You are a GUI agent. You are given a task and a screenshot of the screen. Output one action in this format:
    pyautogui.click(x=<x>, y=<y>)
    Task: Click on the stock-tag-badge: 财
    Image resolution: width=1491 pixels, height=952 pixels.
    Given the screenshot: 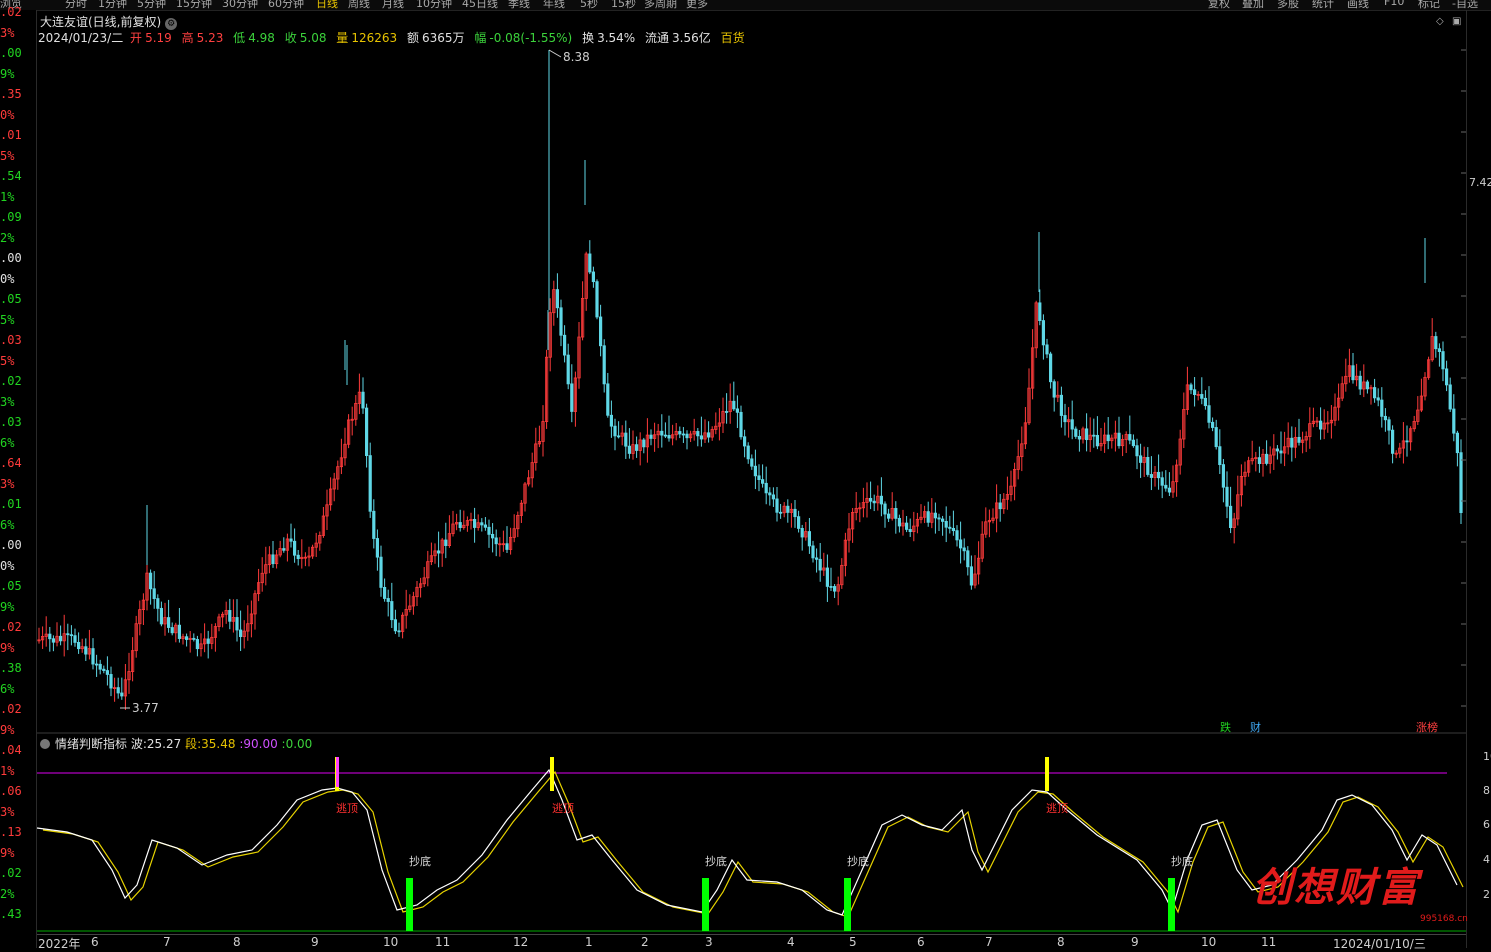 What is the action you would take?
    pyautogui.click(x=1255, y=727)
    